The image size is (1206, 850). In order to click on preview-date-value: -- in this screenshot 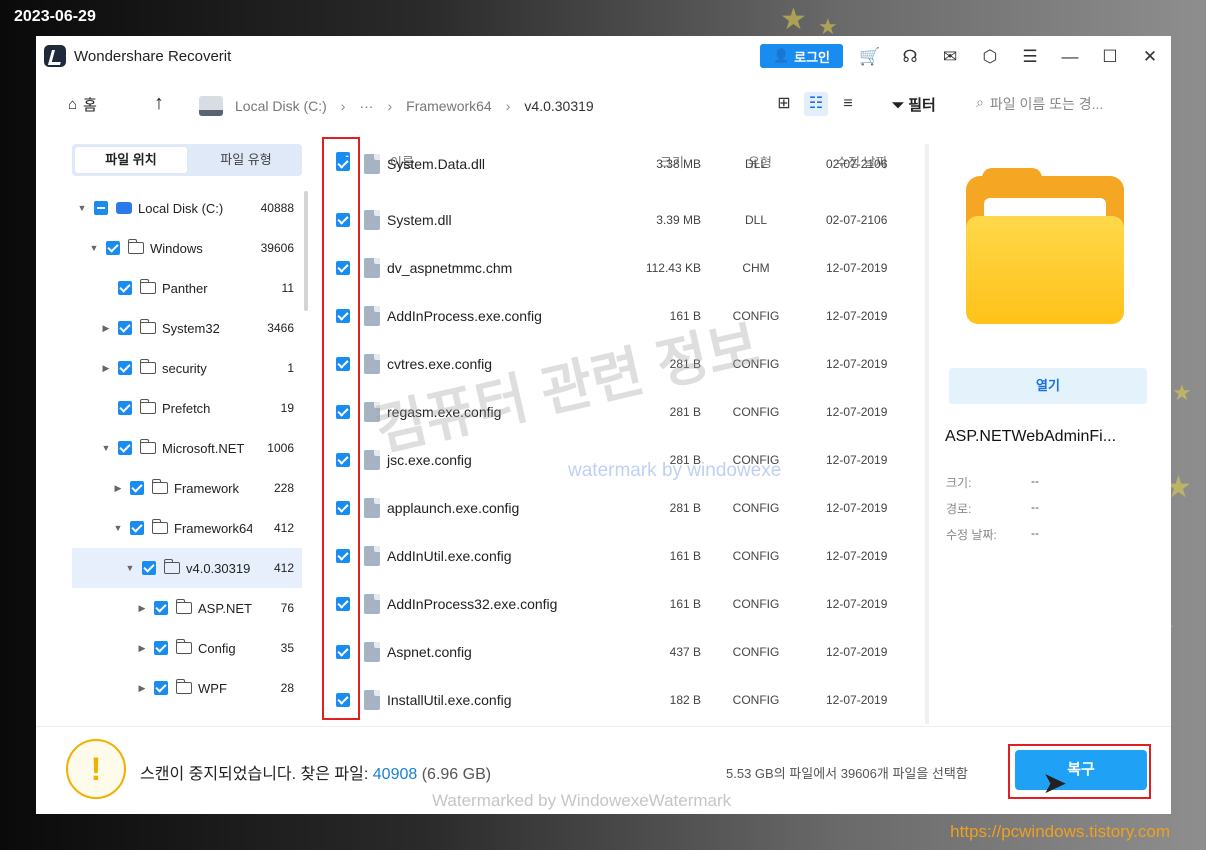, I will do `click(1035, 533)`.